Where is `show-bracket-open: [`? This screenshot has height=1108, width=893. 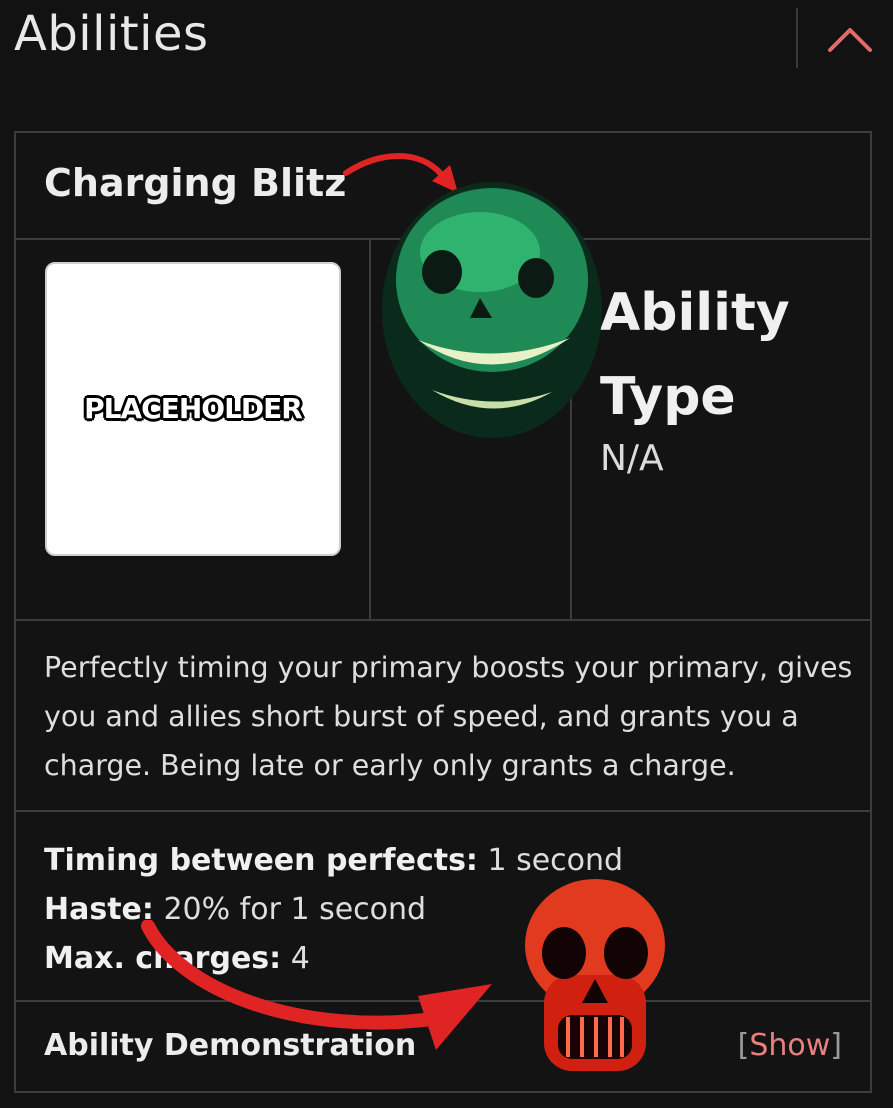 show-bracket-open: [ is located at coordinates (743, 1045).